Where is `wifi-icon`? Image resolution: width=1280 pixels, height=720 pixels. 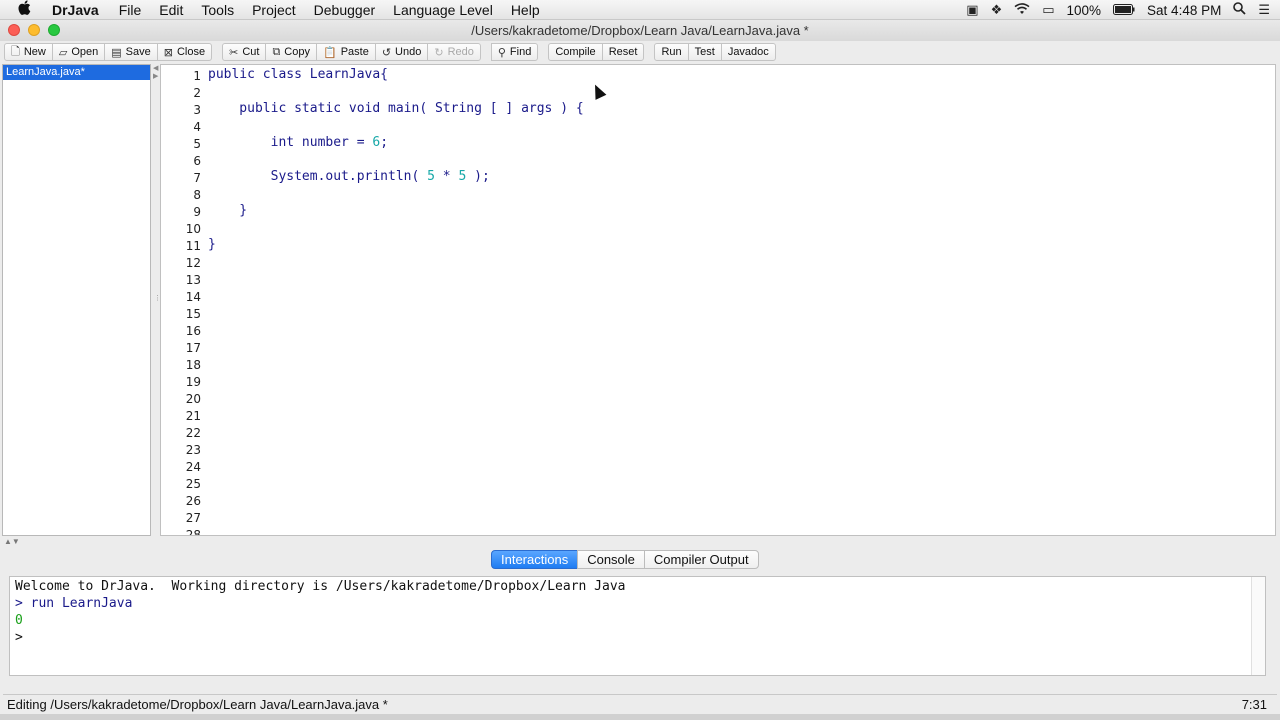
wifi-icon is located at coordinates (1022, 10).